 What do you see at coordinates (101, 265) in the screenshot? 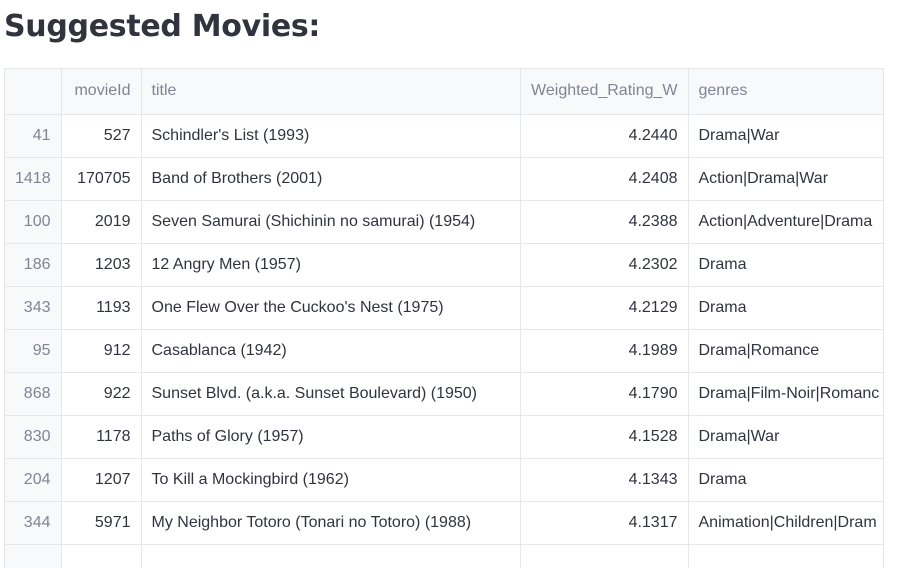
I see `movieid-cell: 1203` at bounding box center [101, 265].